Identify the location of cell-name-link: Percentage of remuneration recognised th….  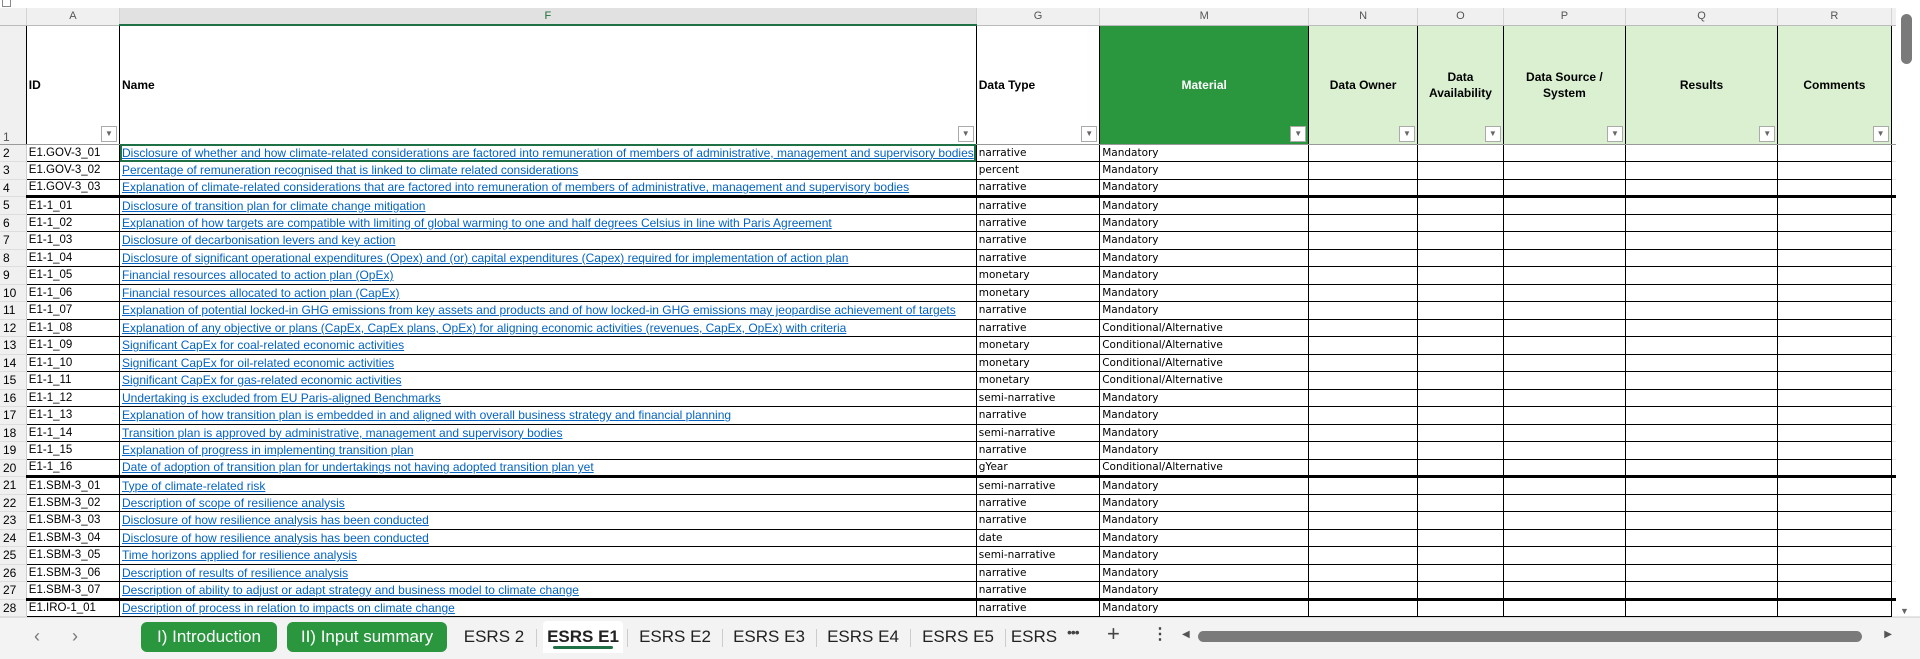
(548, 170).